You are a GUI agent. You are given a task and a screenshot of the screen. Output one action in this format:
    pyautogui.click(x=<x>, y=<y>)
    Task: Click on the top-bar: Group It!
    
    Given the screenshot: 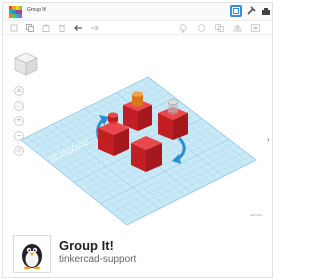 What is the action you would take?
    pyautogui.click(x=137, y=12)
    